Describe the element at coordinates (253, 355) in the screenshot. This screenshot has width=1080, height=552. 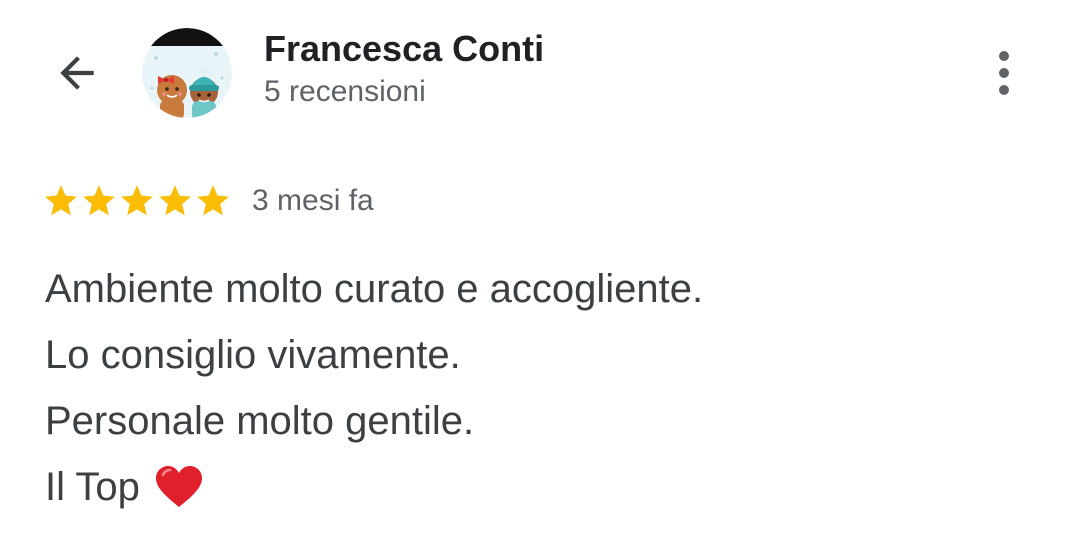
I see `review-line-text: Lo consiglio vivamente.` at that location.